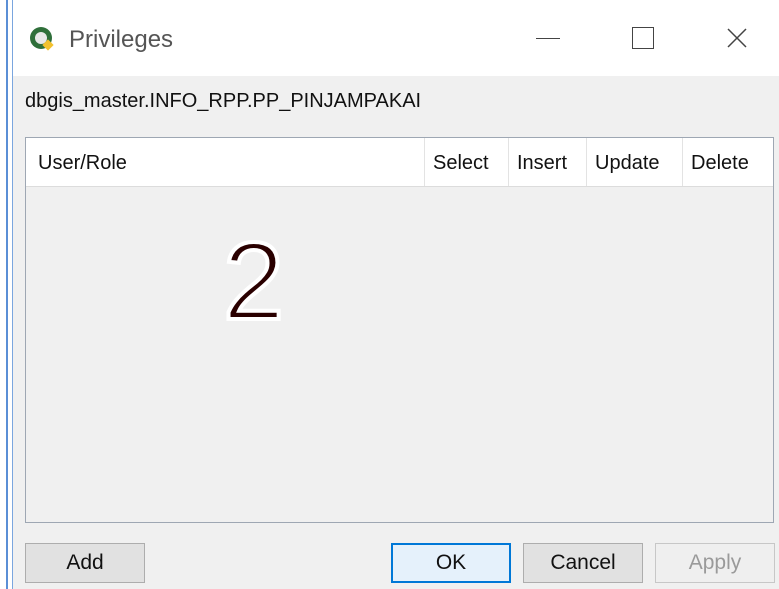  Describe the element at coordinates (583, 563) in the screenshot. I see `cancel-button: Cancel` at that location.